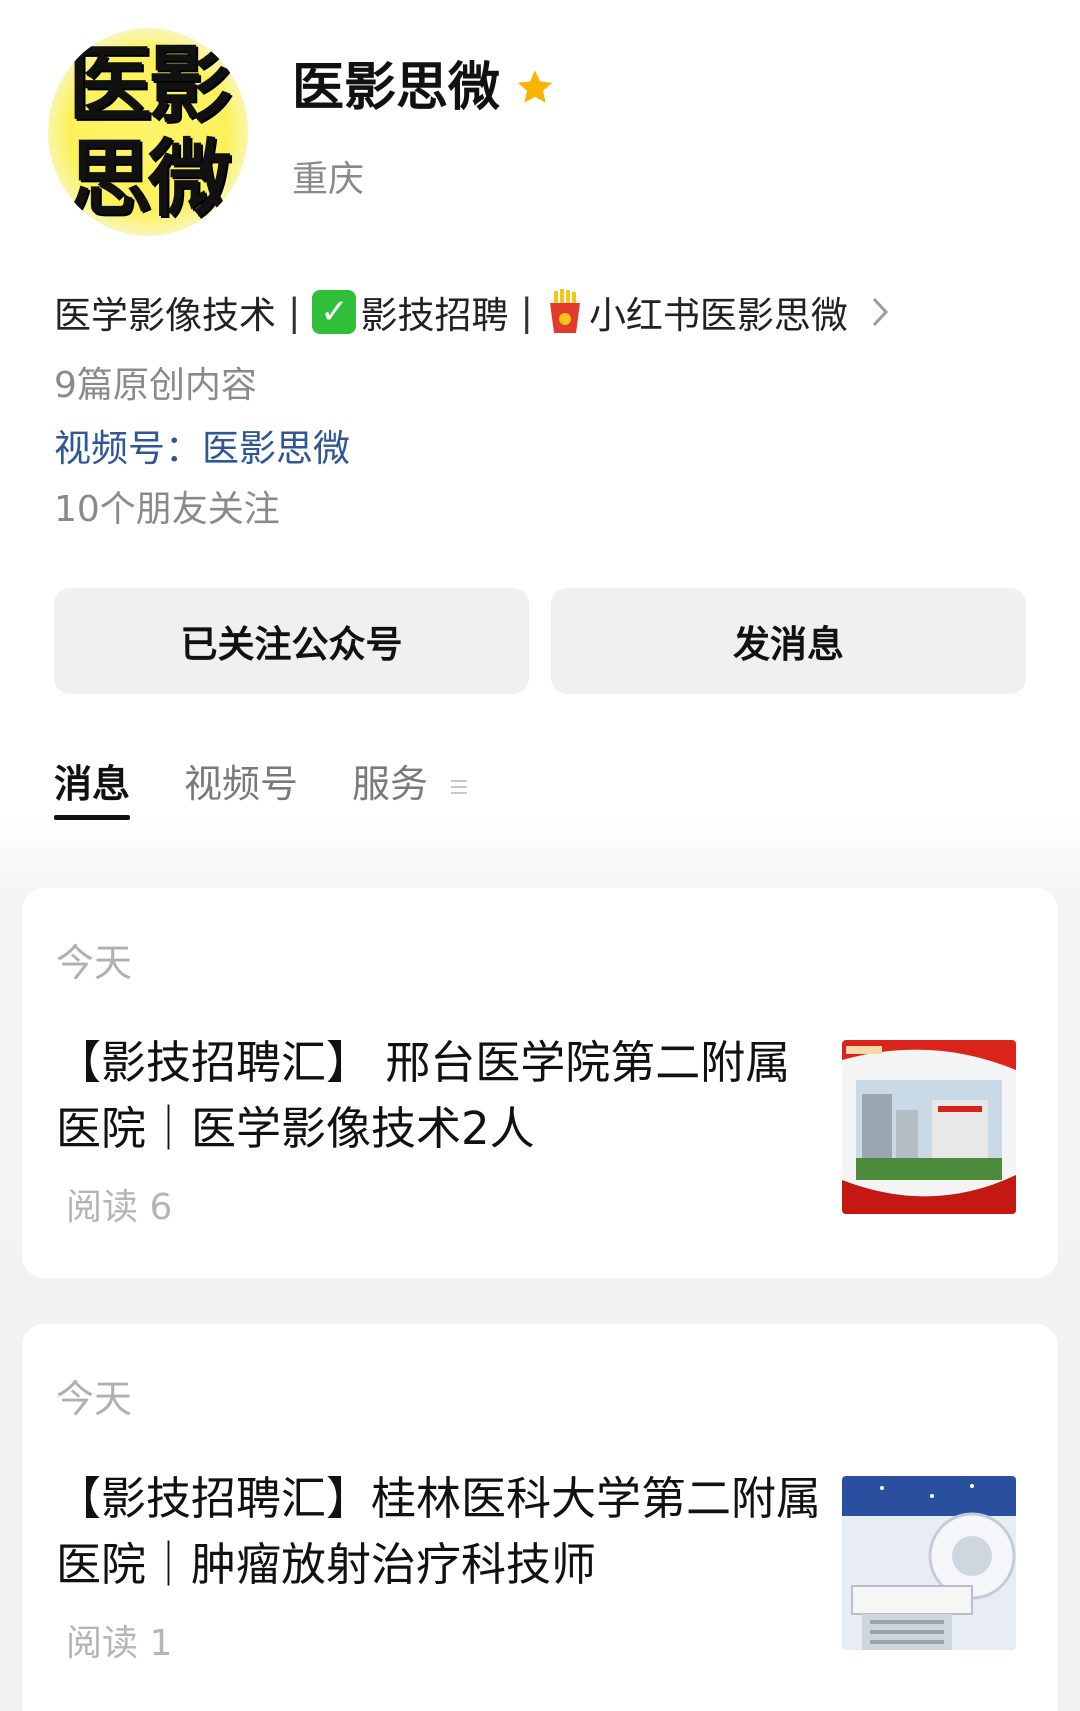  What do you see at coordinates (149, 179) in the screenshot?
I see `avatar-logo-line-2: 思微` at bounding box center [149, 179].